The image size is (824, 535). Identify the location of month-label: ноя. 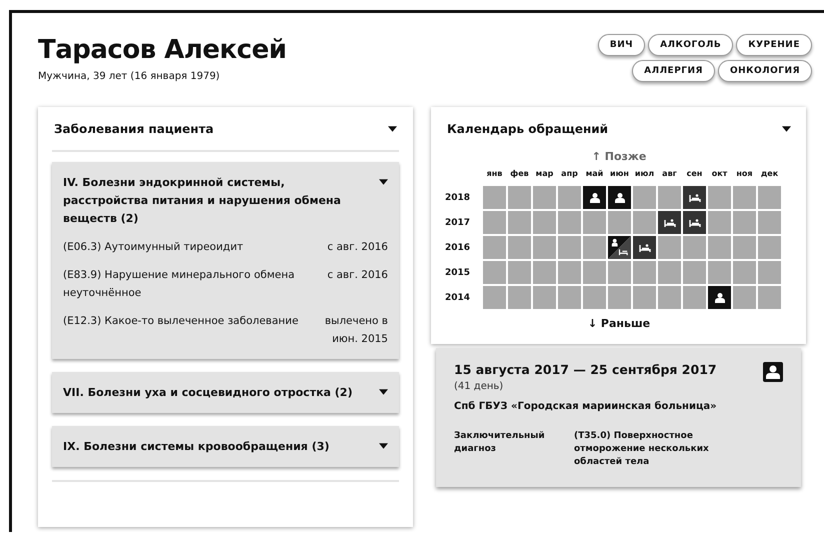
(744, 174).